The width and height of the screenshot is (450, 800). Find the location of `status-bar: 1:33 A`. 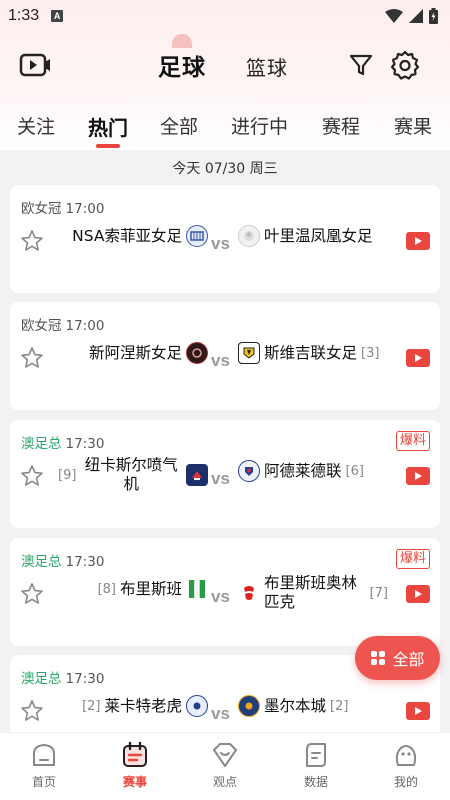

status-bar: 1:33 A is located at coordinates (225, 16).